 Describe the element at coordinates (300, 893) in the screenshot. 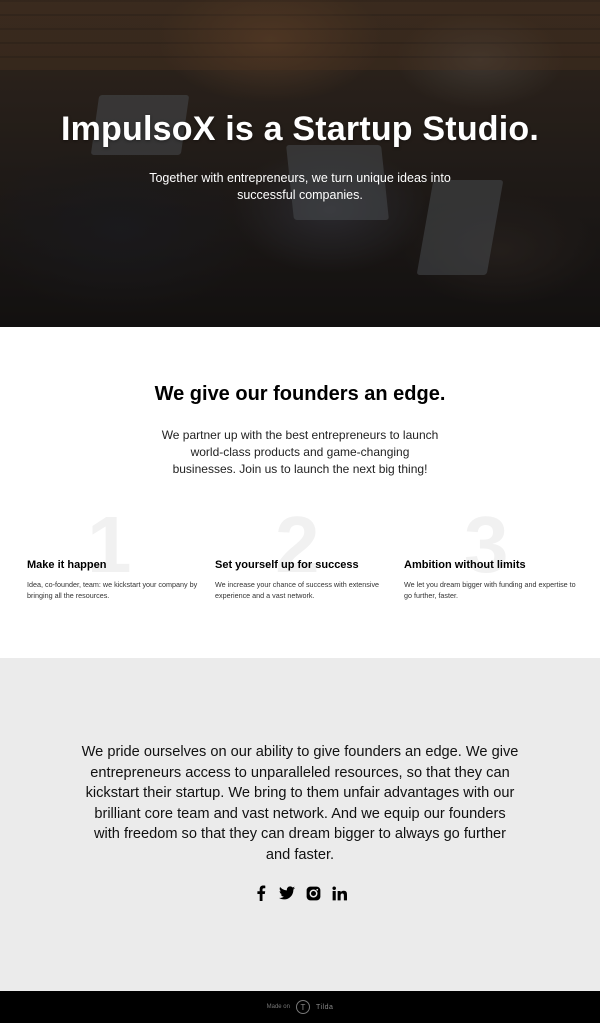

I see `social-links` at that location.